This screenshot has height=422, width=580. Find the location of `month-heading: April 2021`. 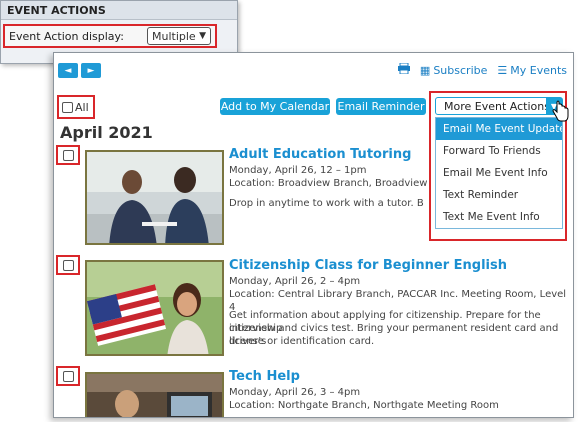

month-heading: April 2021 is located at coordinates (106, 132).